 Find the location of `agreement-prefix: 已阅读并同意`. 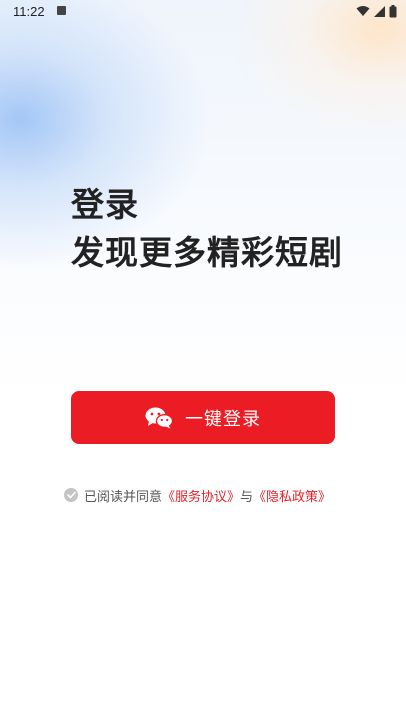

agreement-prefix: 已阅读并同意 is located at coordinates (123, 497).